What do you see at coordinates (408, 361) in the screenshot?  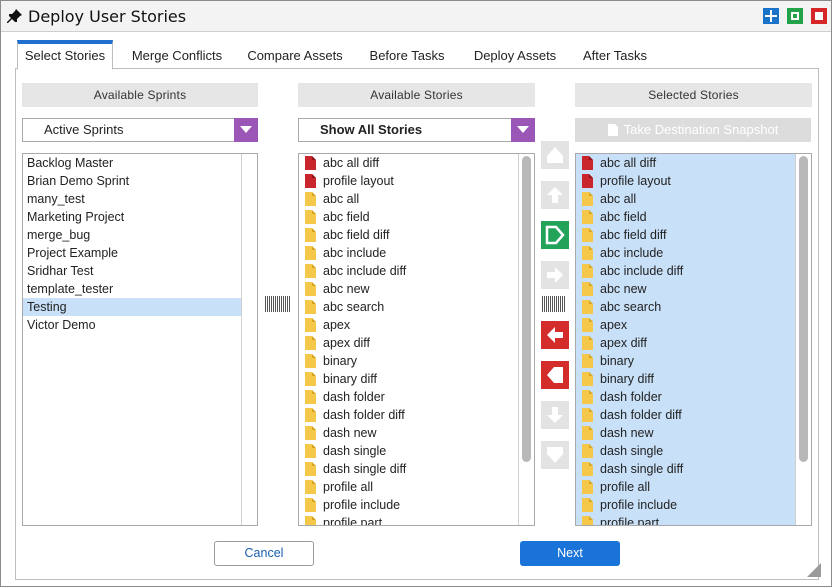 I see `available-story-item: binary` at bounding box center [408, 361].